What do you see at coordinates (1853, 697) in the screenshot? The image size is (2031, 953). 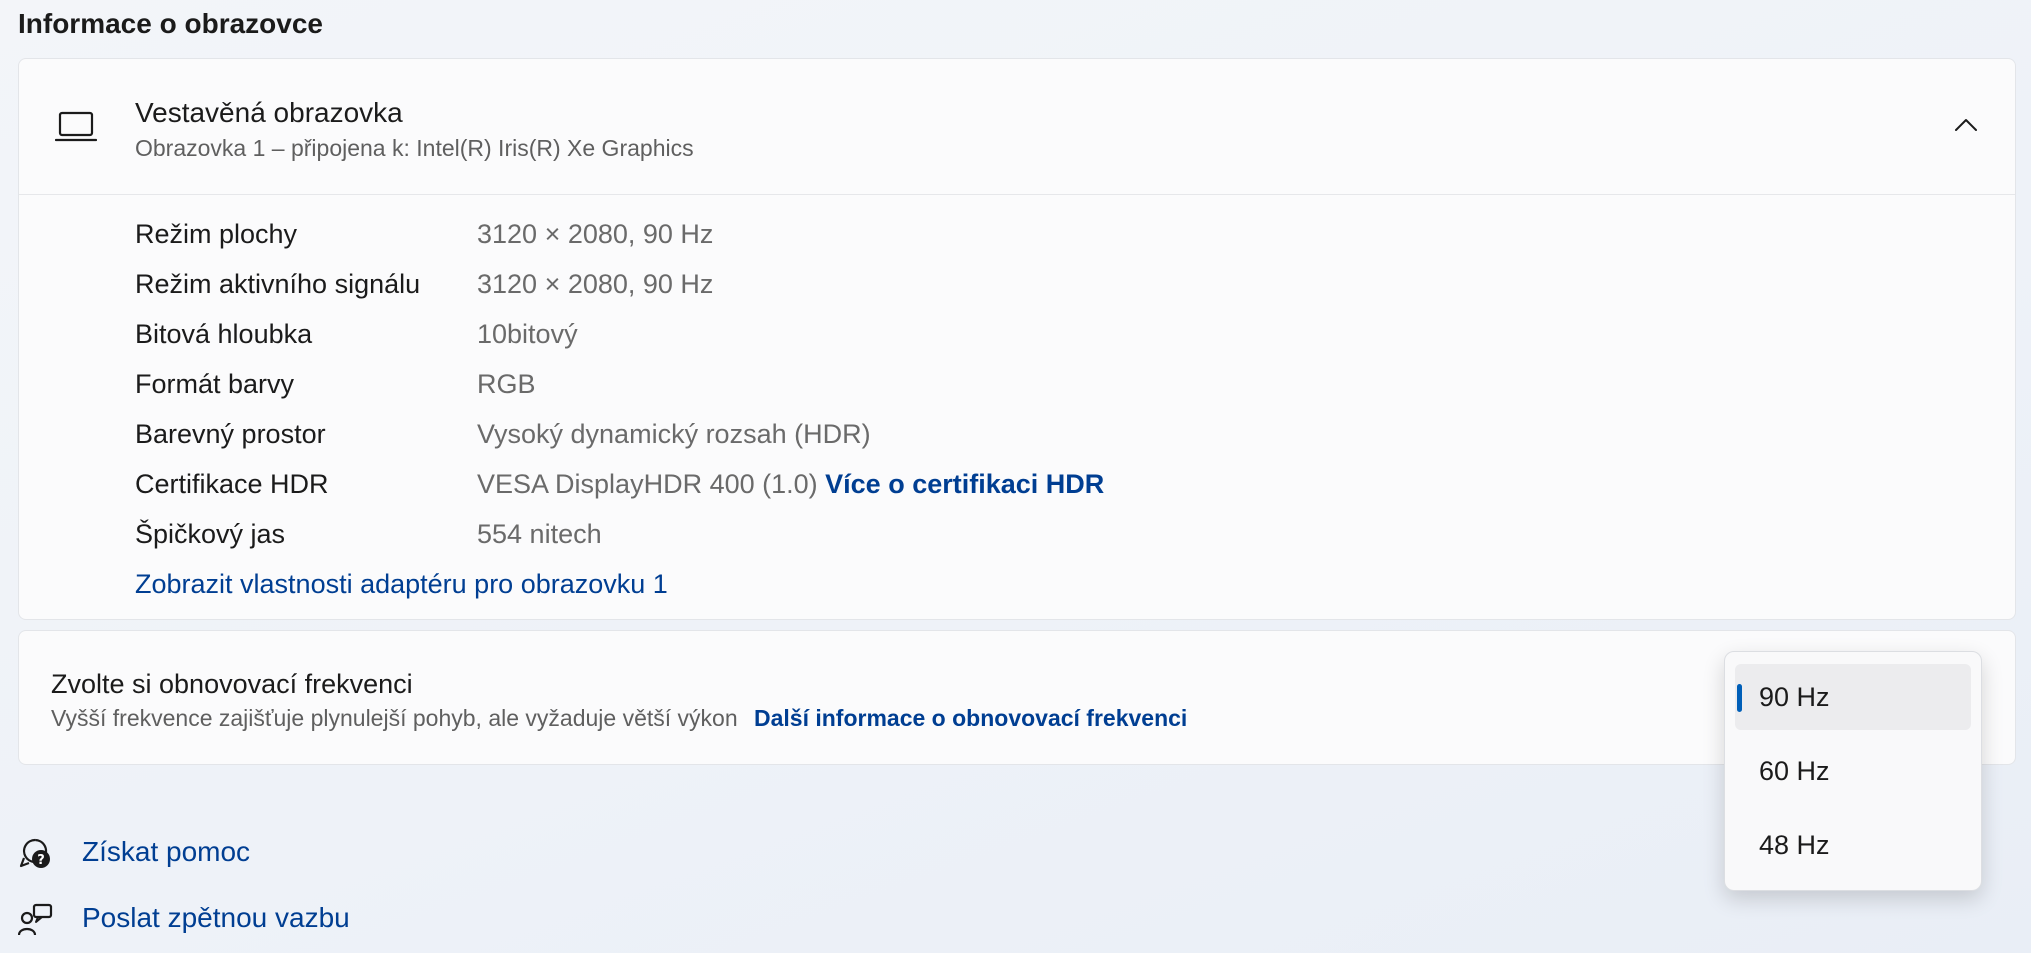 I see `refresh-option-90hz: 90 Hz` at bounding box center [1853, 697].